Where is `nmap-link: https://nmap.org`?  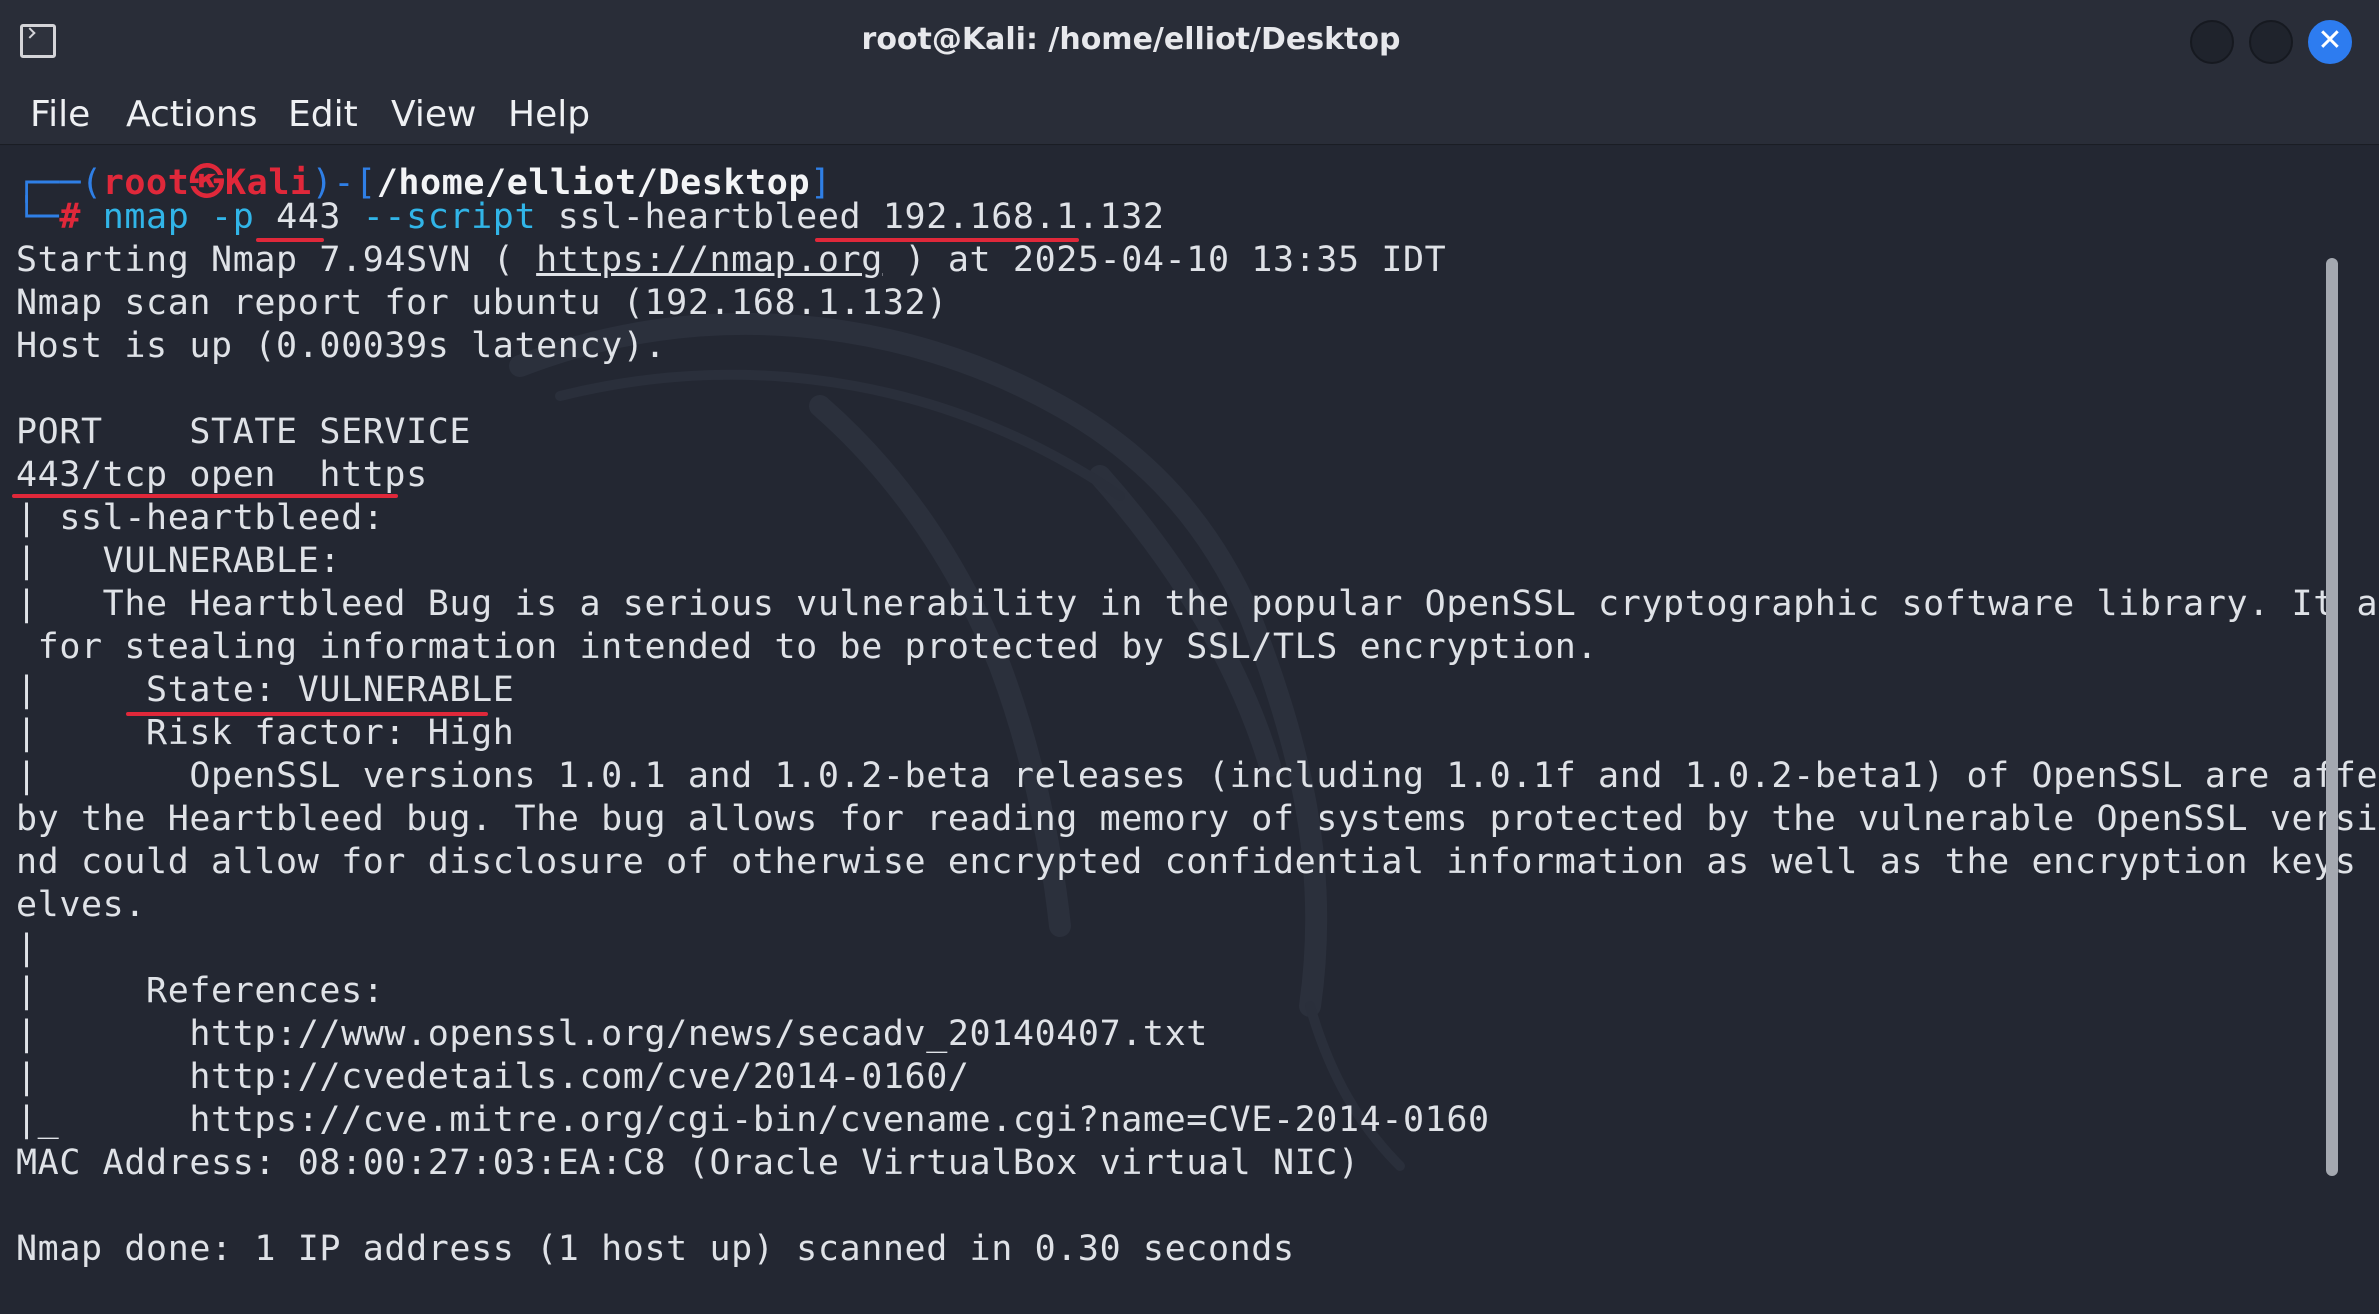
nmap-link: https://nmap.org is located at coordinates (709, 260).